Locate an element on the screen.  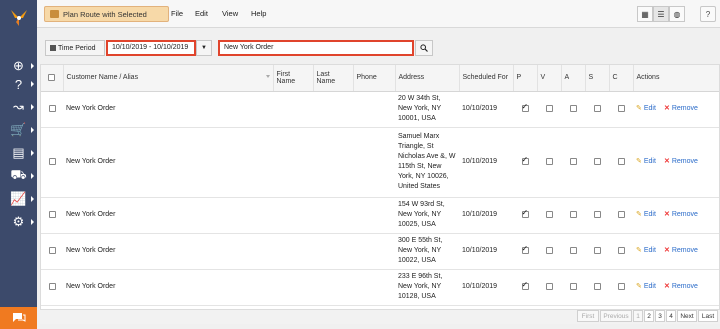
time-period-button: Time Period is located at coordinates (75, 48).